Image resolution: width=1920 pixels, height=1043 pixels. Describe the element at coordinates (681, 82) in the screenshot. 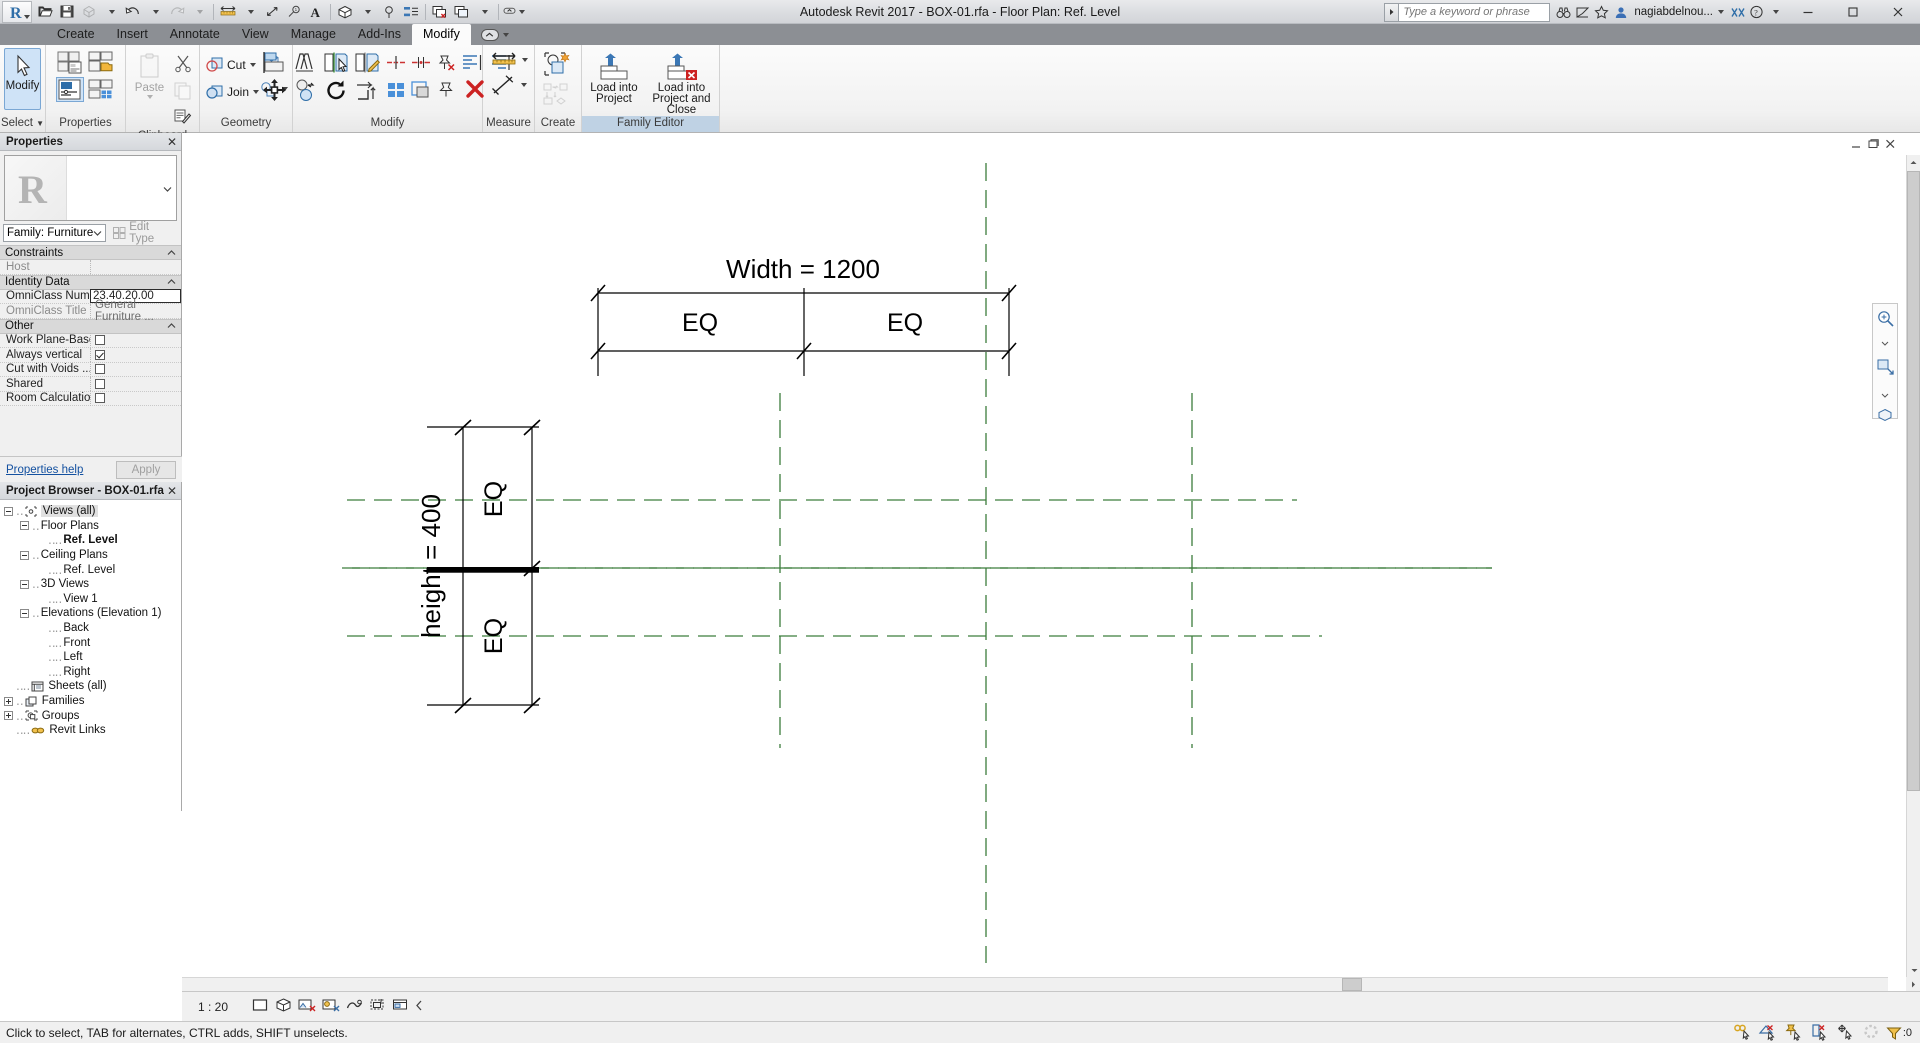

I see `load-into-project-and-close-button: Load into Project and Close` at that location.